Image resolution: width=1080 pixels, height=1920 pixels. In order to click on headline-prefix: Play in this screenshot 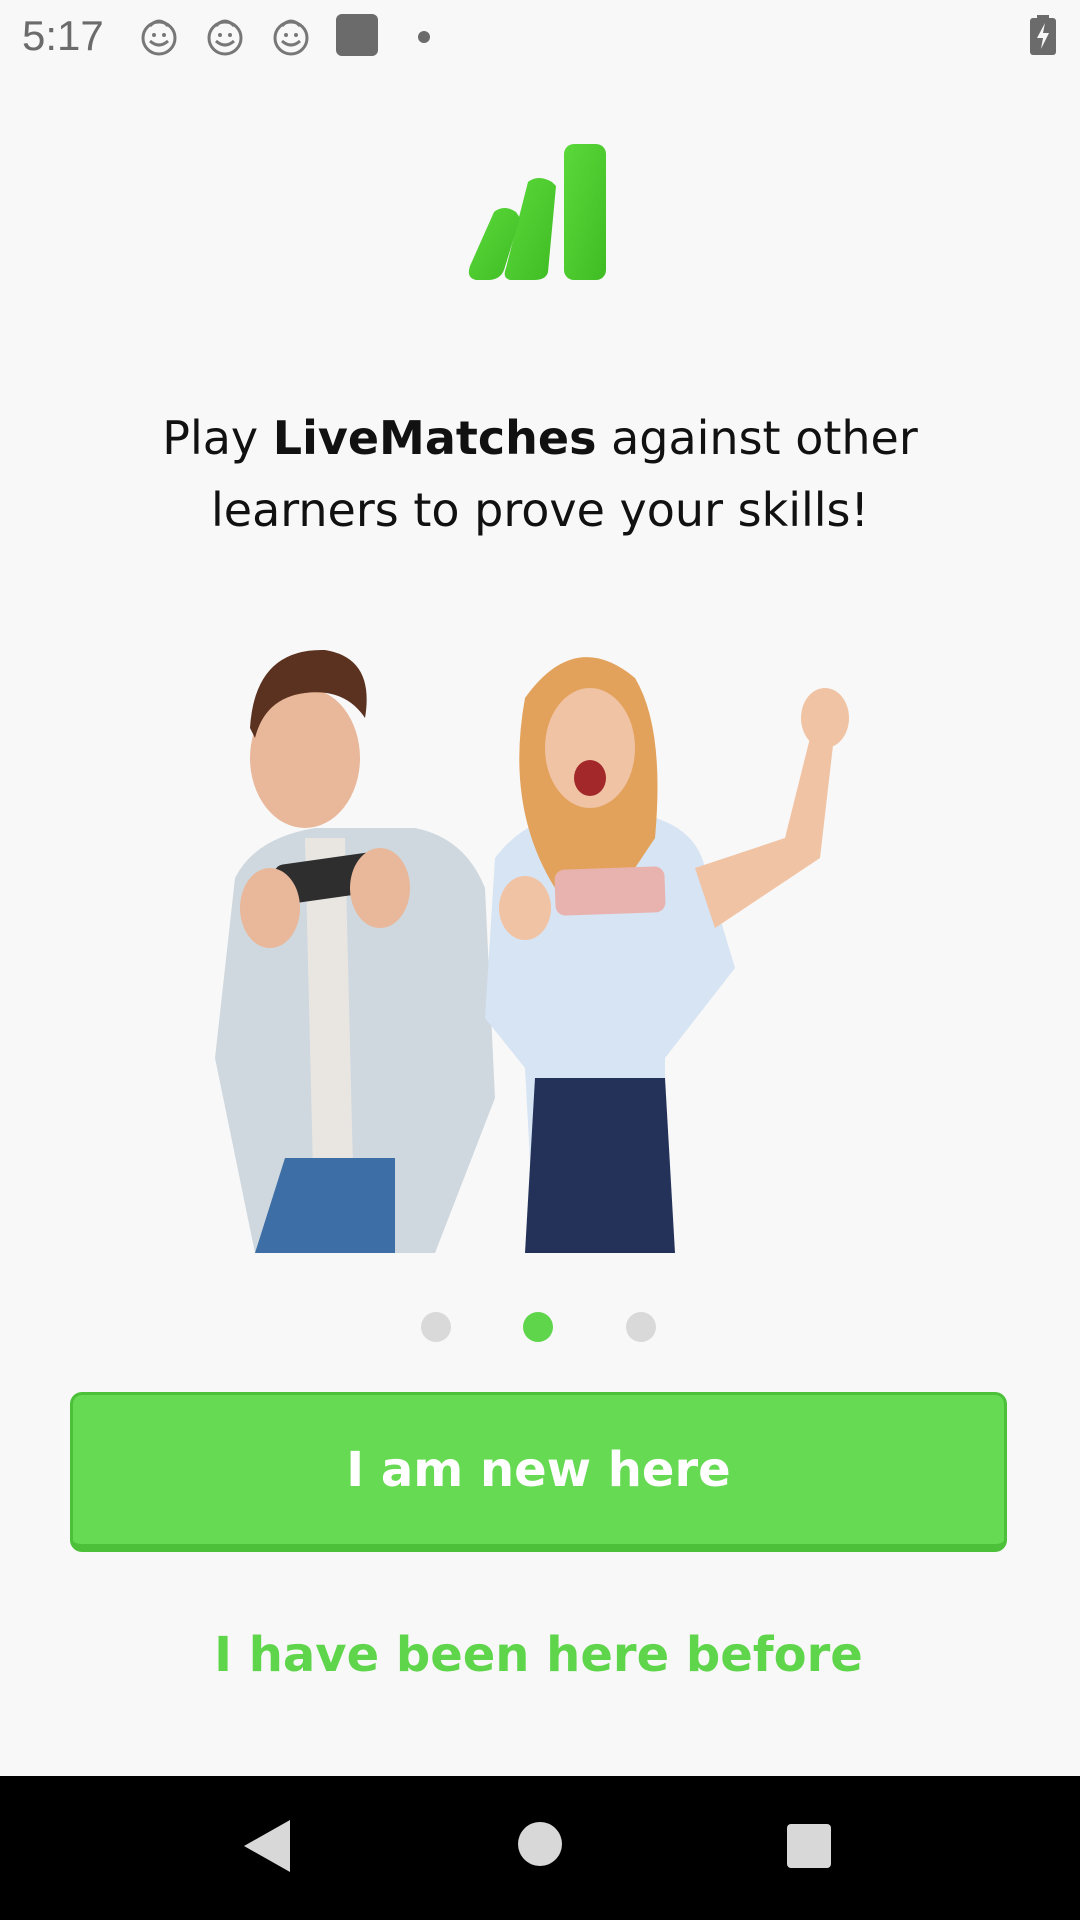, I will do `click(217, 438)`.